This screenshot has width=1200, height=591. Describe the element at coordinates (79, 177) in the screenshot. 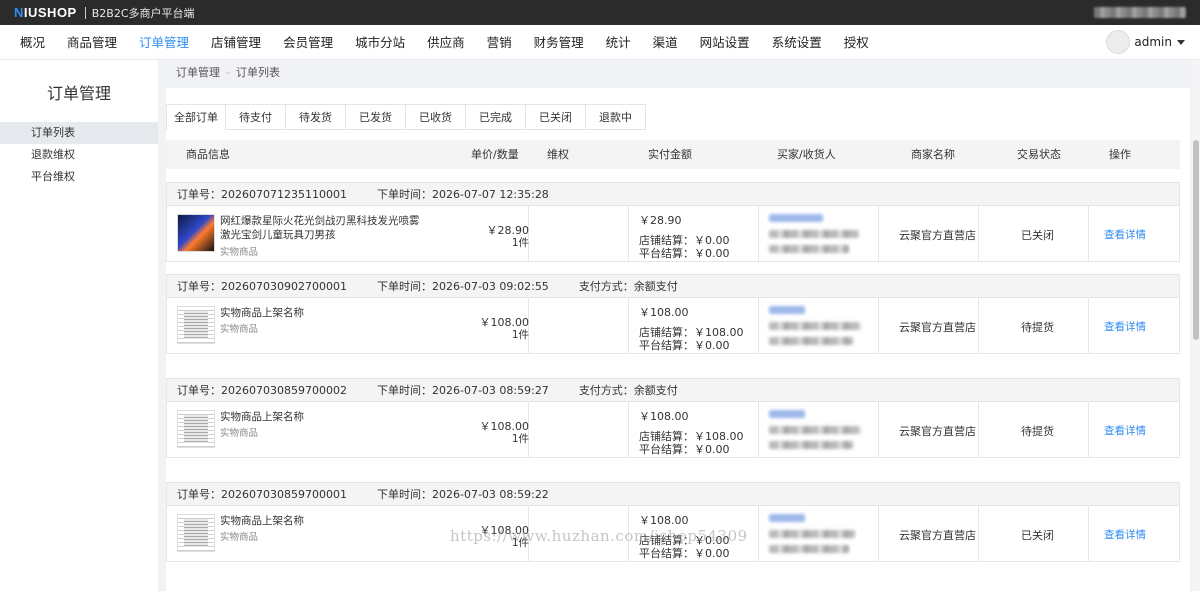

I see `sidebar-item-platform-rights: 平台维权` at that location.